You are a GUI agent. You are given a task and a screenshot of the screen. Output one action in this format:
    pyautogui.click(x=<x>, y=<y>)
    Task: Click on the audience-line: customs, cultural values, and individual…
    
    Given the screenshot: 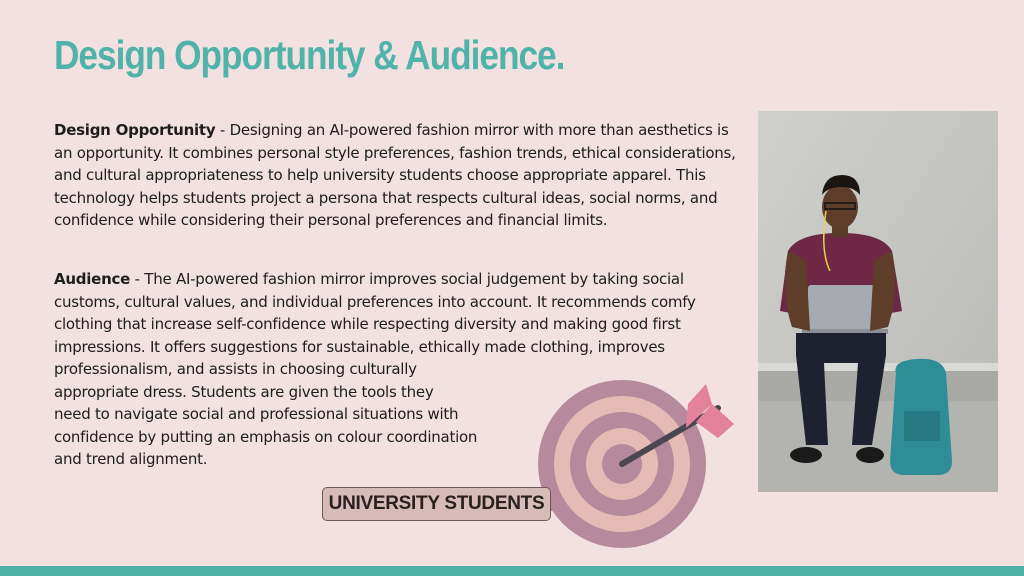 What is the action you would take?
    pyautogui.click(x=375, y=301)
    